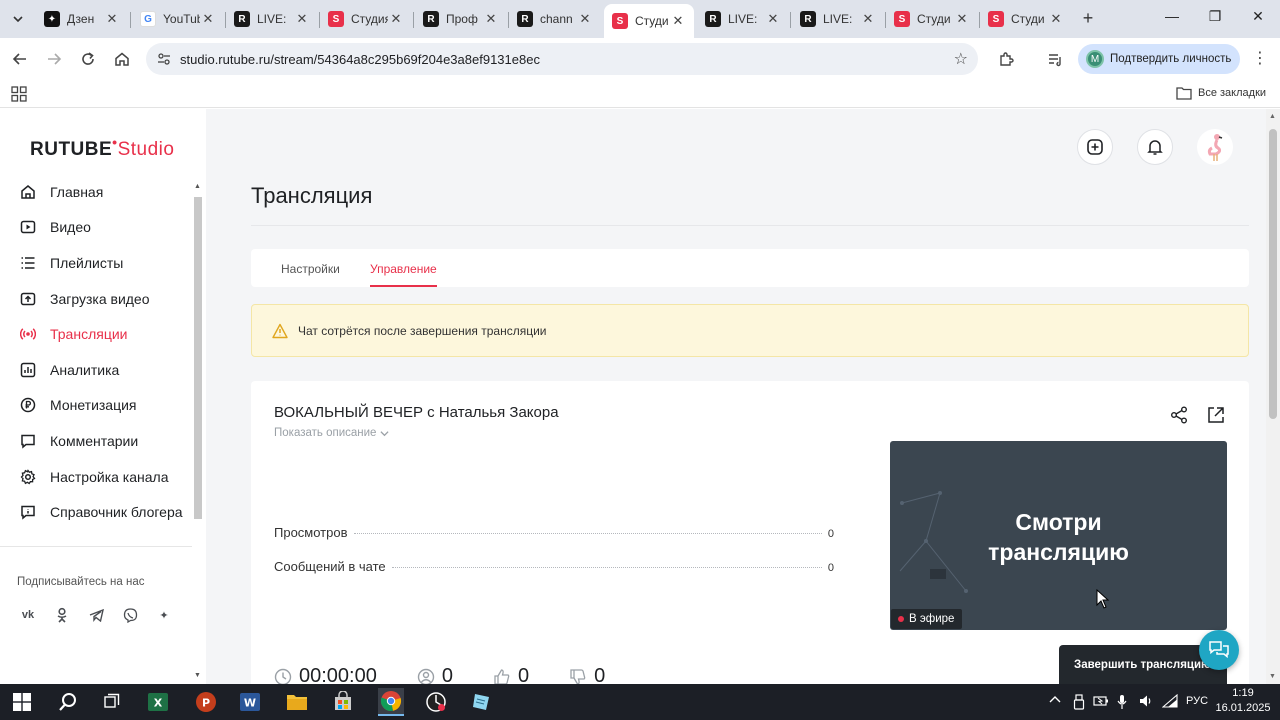  I want to click on preview-line-2: трансляцию, so click(1058, 552).